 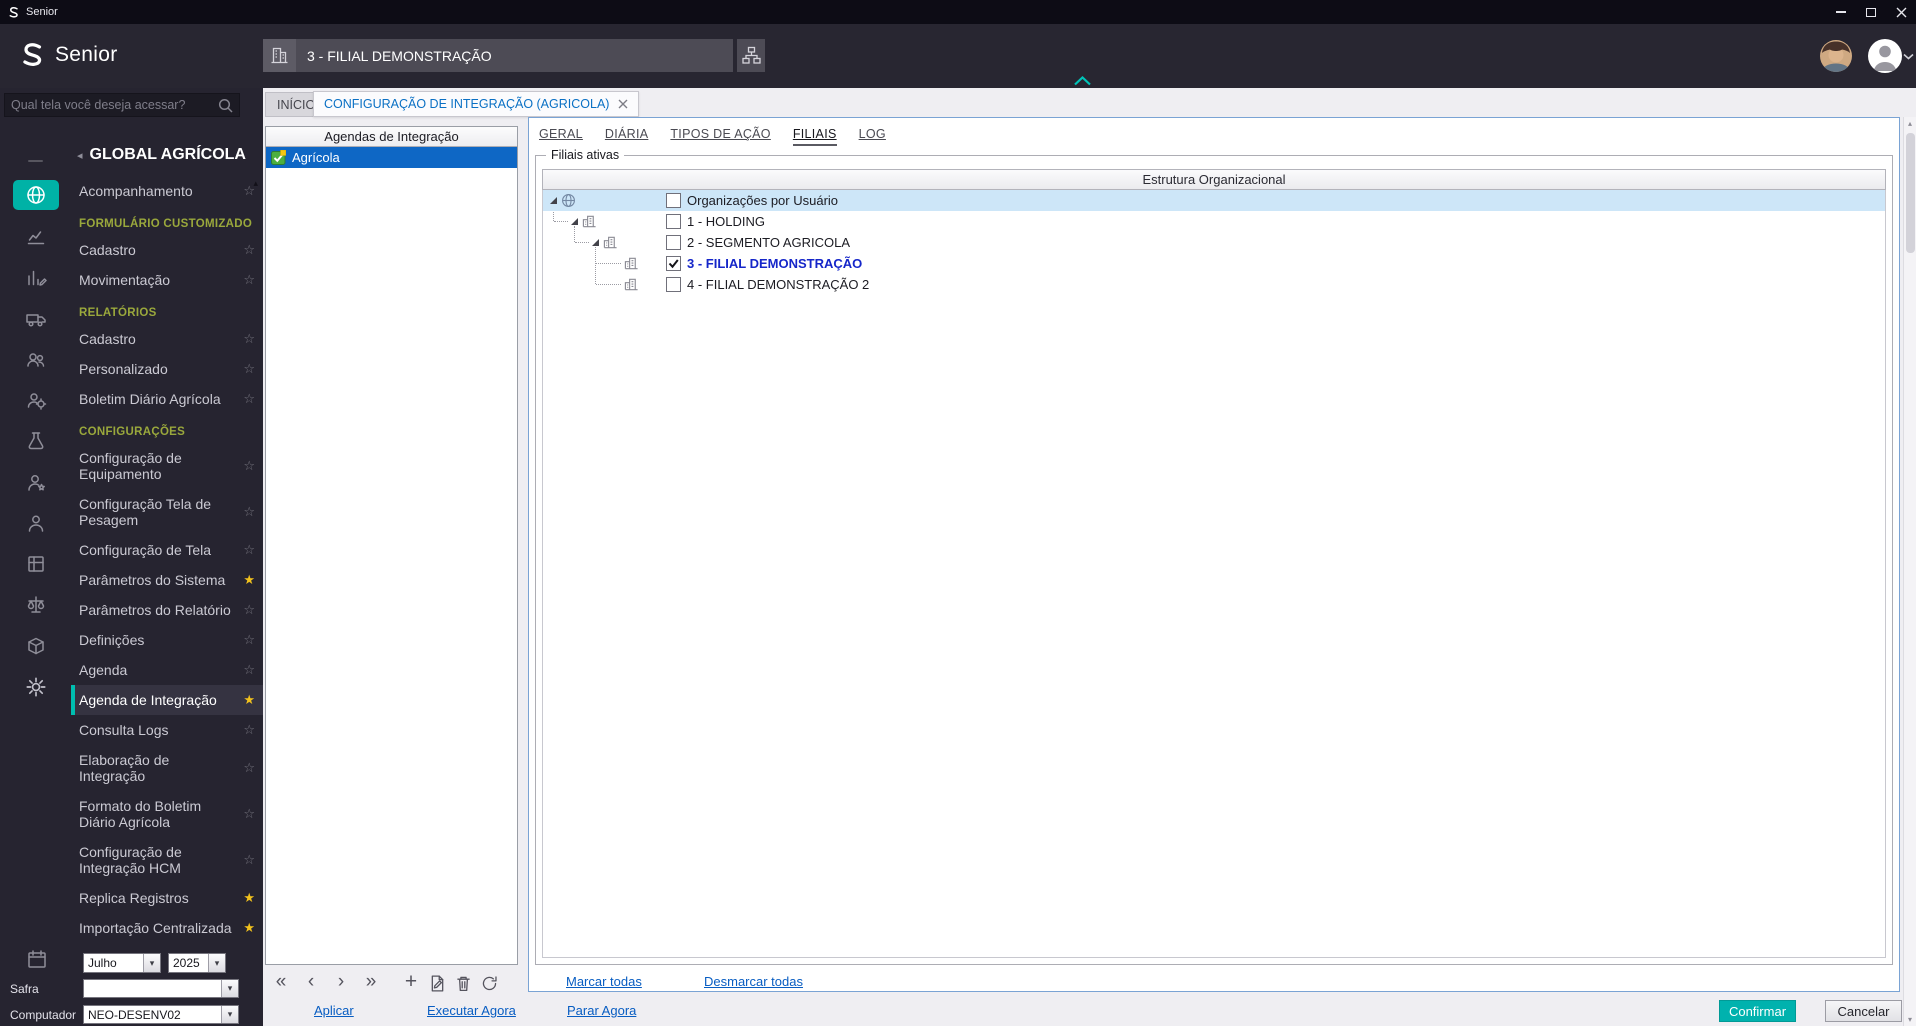 What do you see at coordinates (35, 276) in the screenshot?
I see `rail-item-reports` at bounding box center [35, 276].